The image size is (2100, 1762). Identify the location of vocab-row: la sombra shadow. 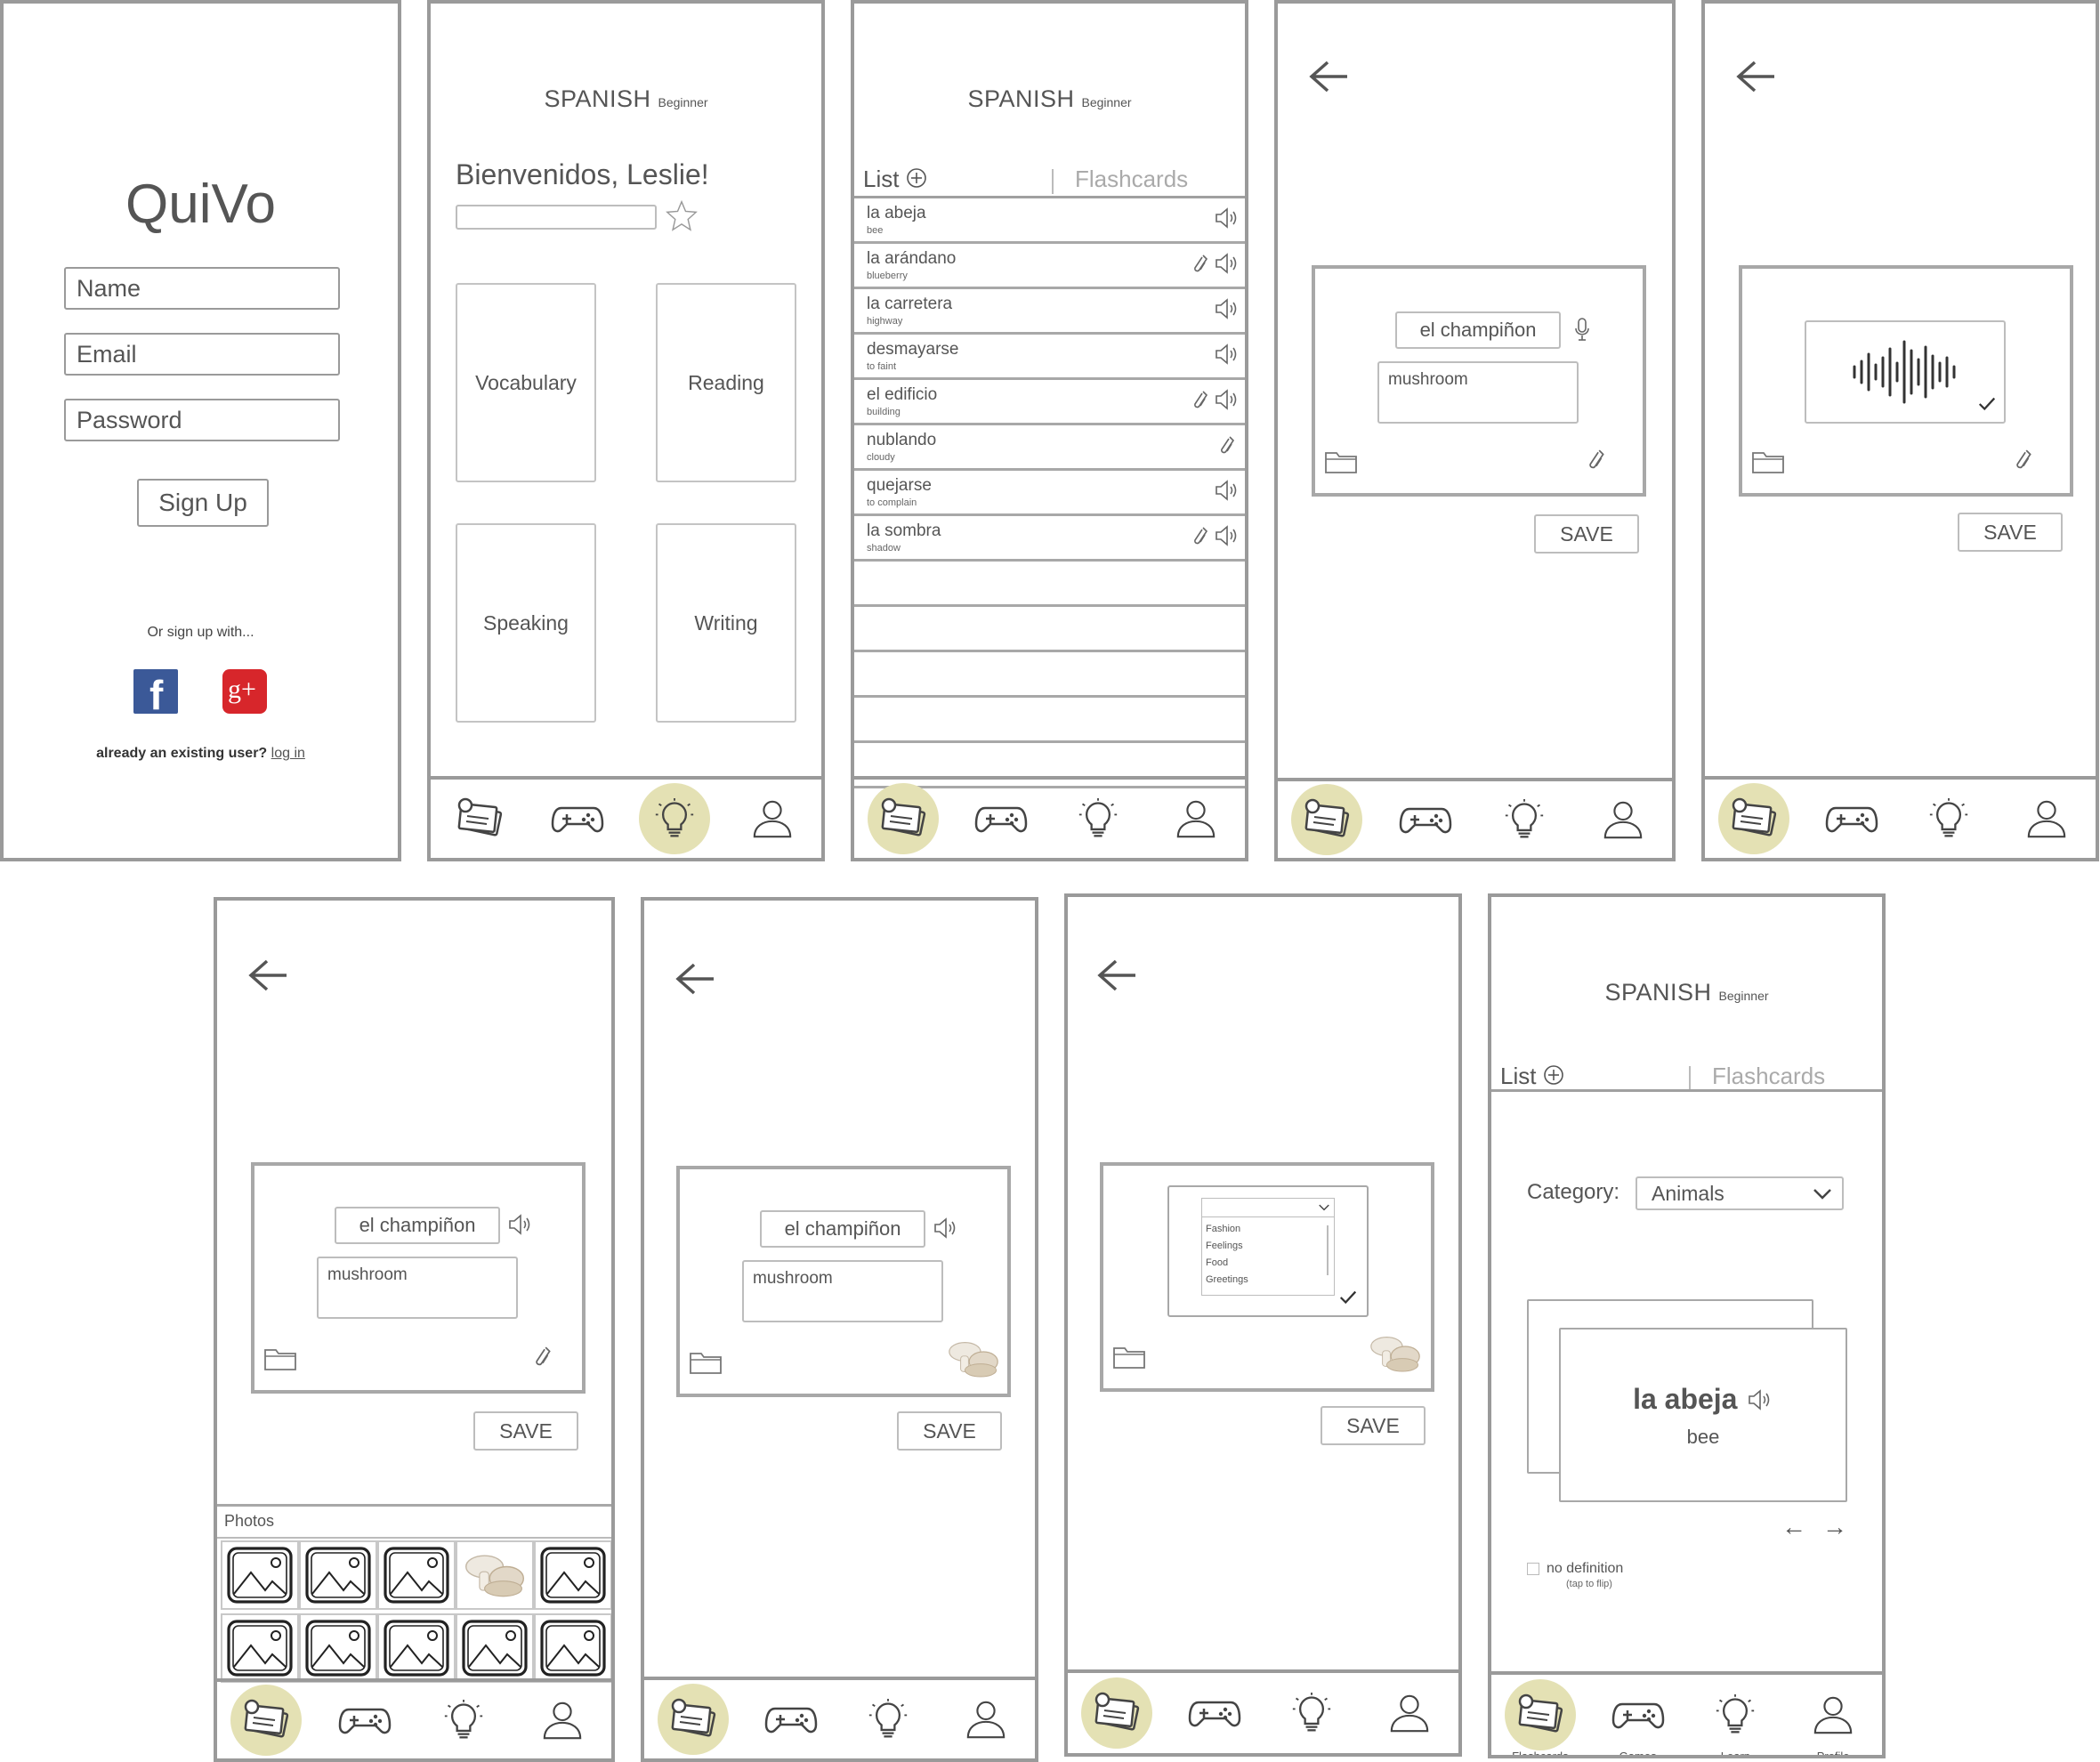
(1049, 539).